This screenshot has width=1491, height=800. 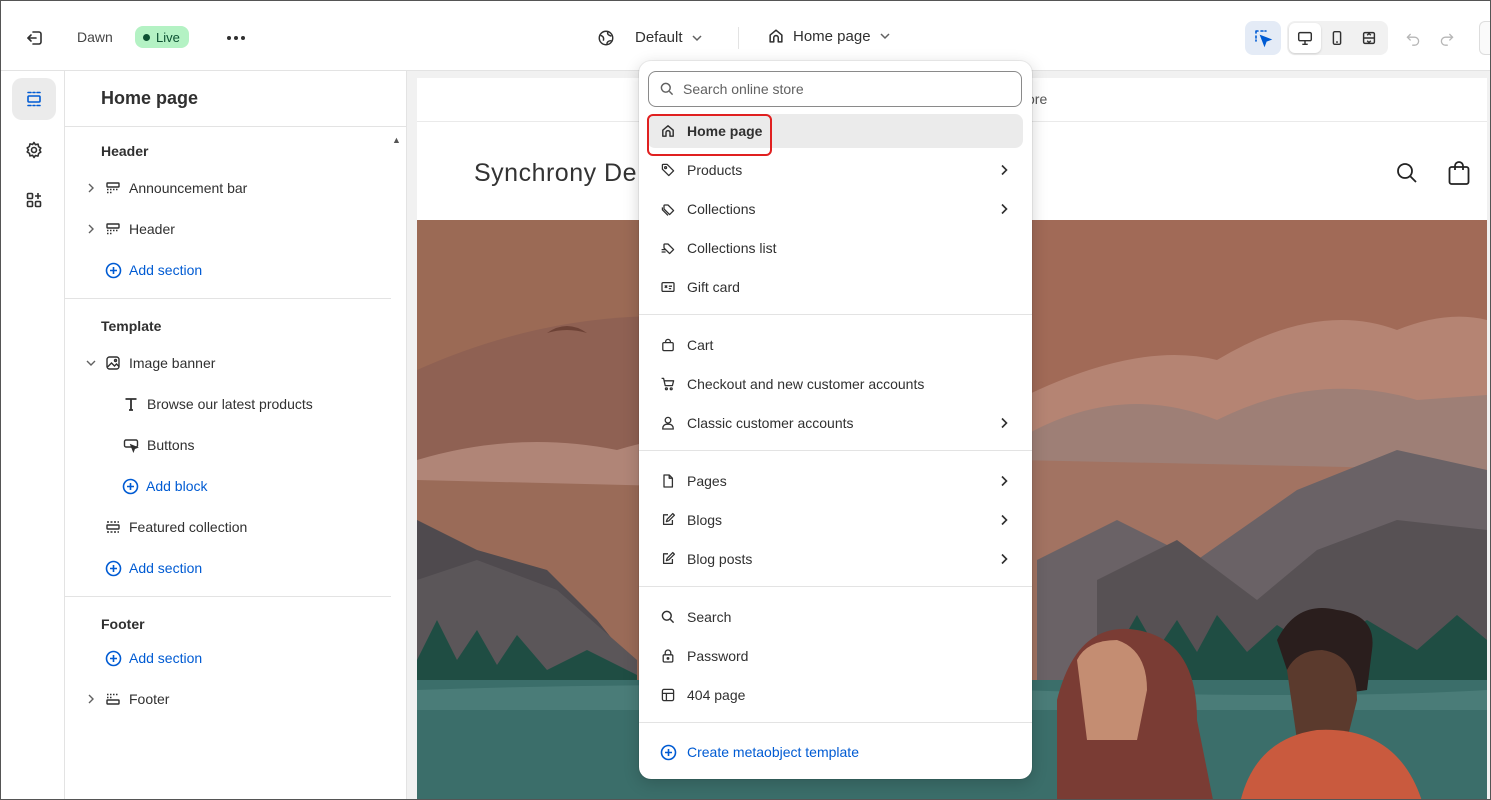 What do you see at coordinates (732, 248) in the screenshot?
I see `menu-item-label: Collections list` at bounding box center [732, 248].